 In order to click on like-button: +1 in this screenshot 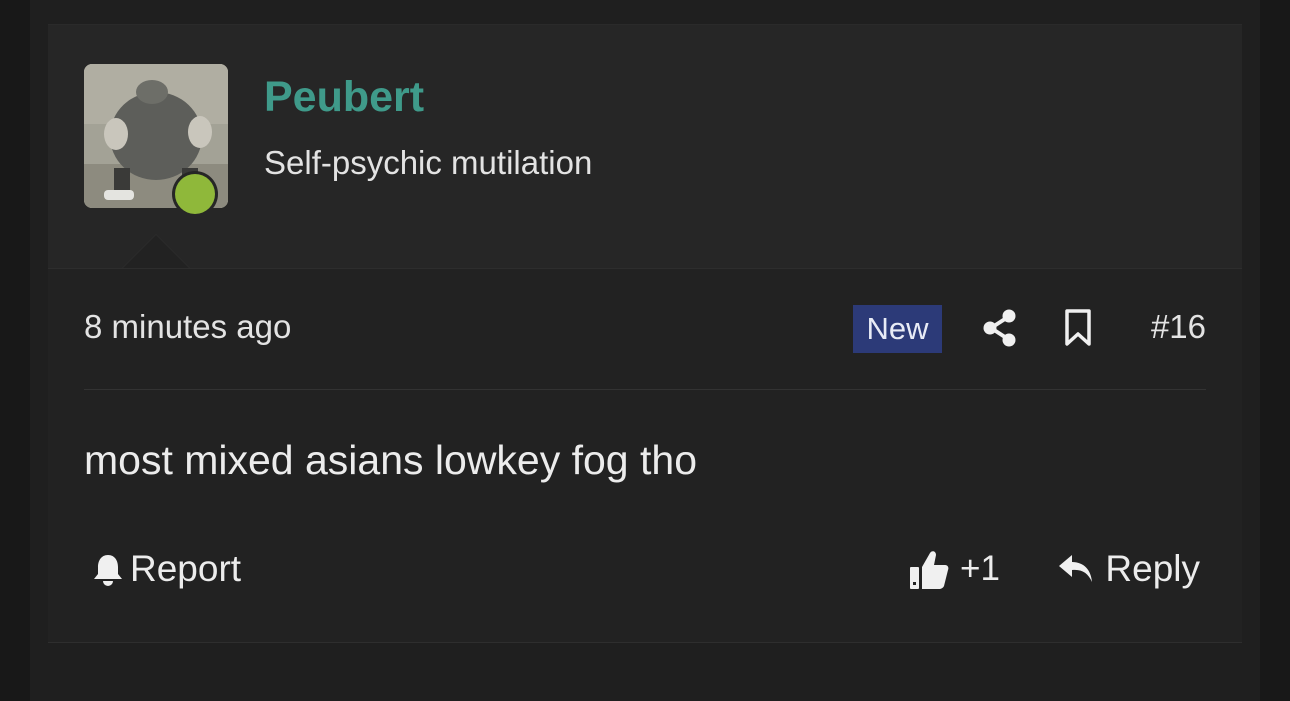, I will do `click(954, 569)`.